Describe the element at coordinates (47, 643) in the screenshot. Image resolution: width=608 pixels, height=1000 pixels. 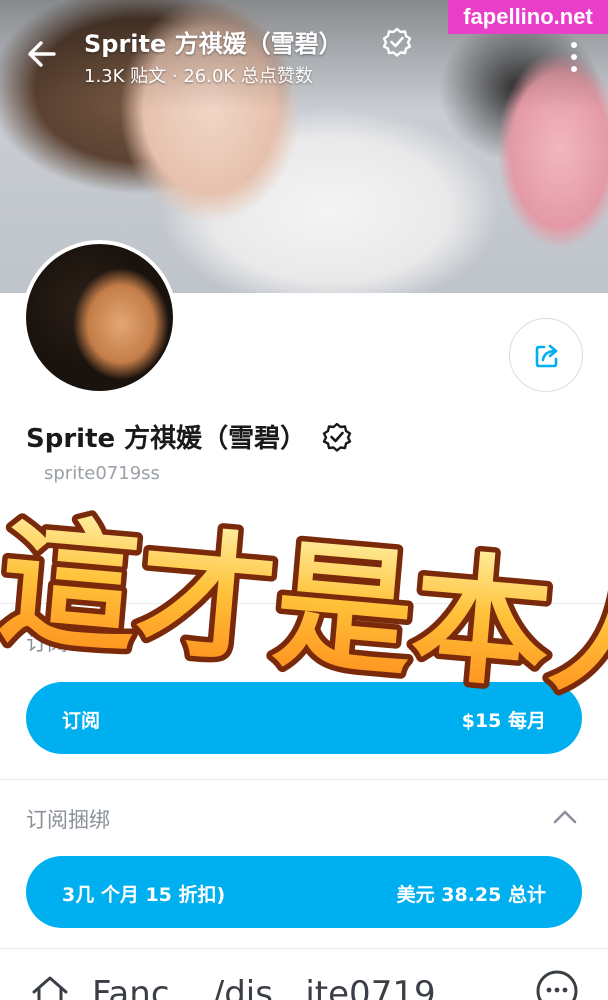
I see `subscription-section-label: 订阅` at that location.